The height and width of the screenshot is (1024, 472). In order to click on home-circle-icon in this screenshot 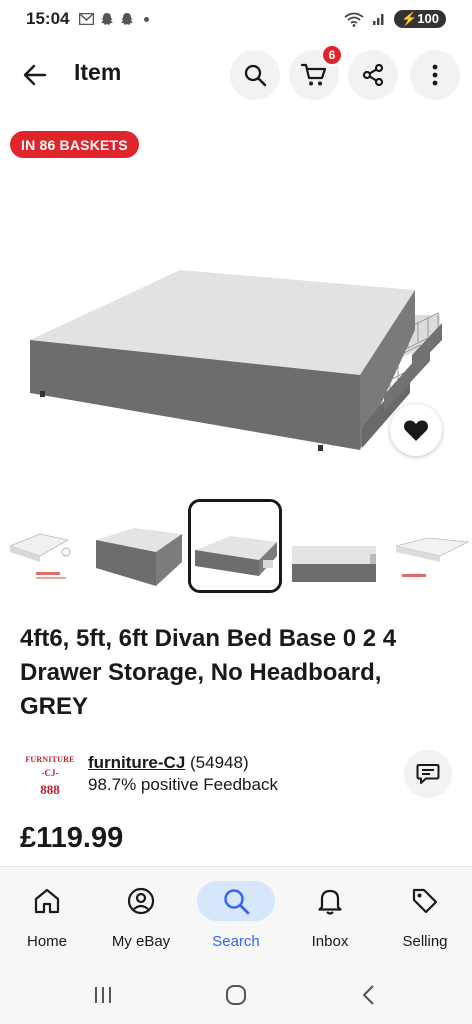, I will do `click(236, 995)`.